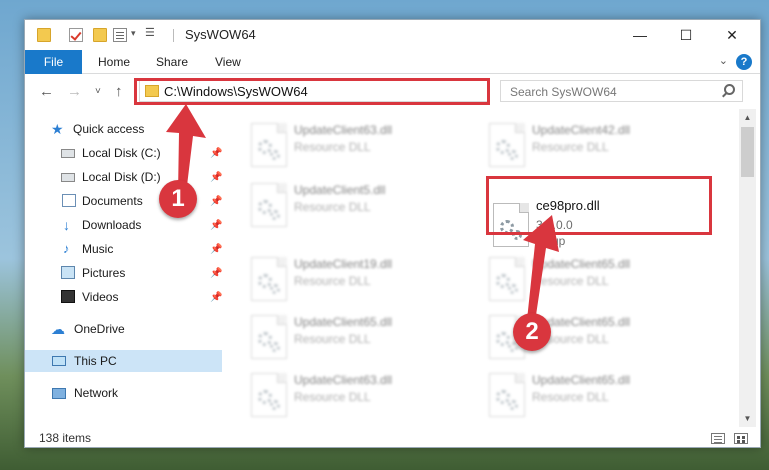 The height and width of the screenshot is (470, 769). I want to click on step-2-badge: 2, so click(532, 332).